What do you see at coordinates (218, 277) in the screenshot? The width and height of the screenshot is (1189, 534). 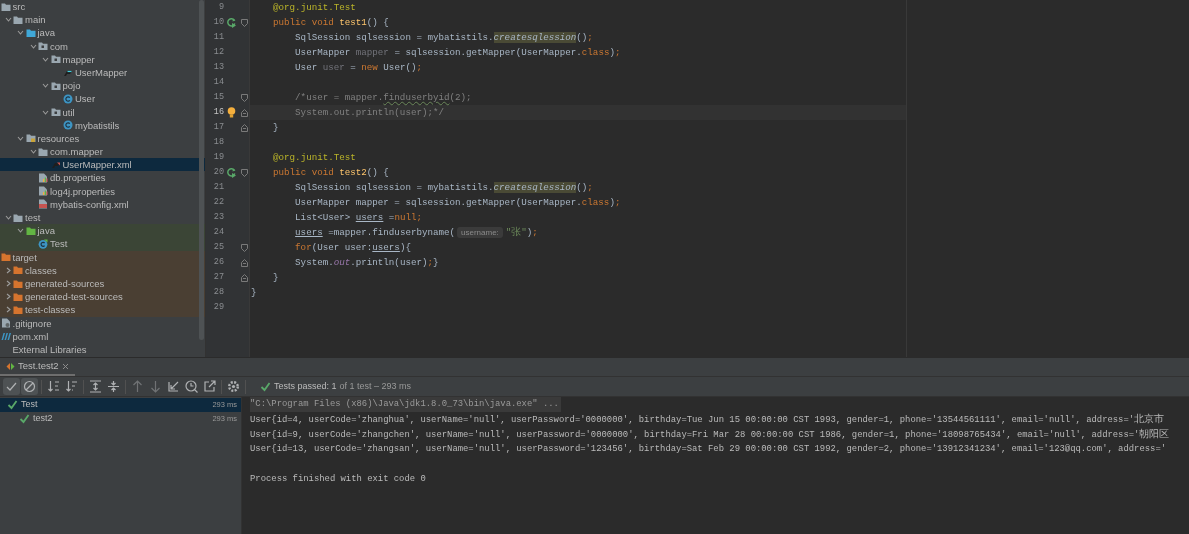 I see `line-number: 27` at bounding box center [218, 277].